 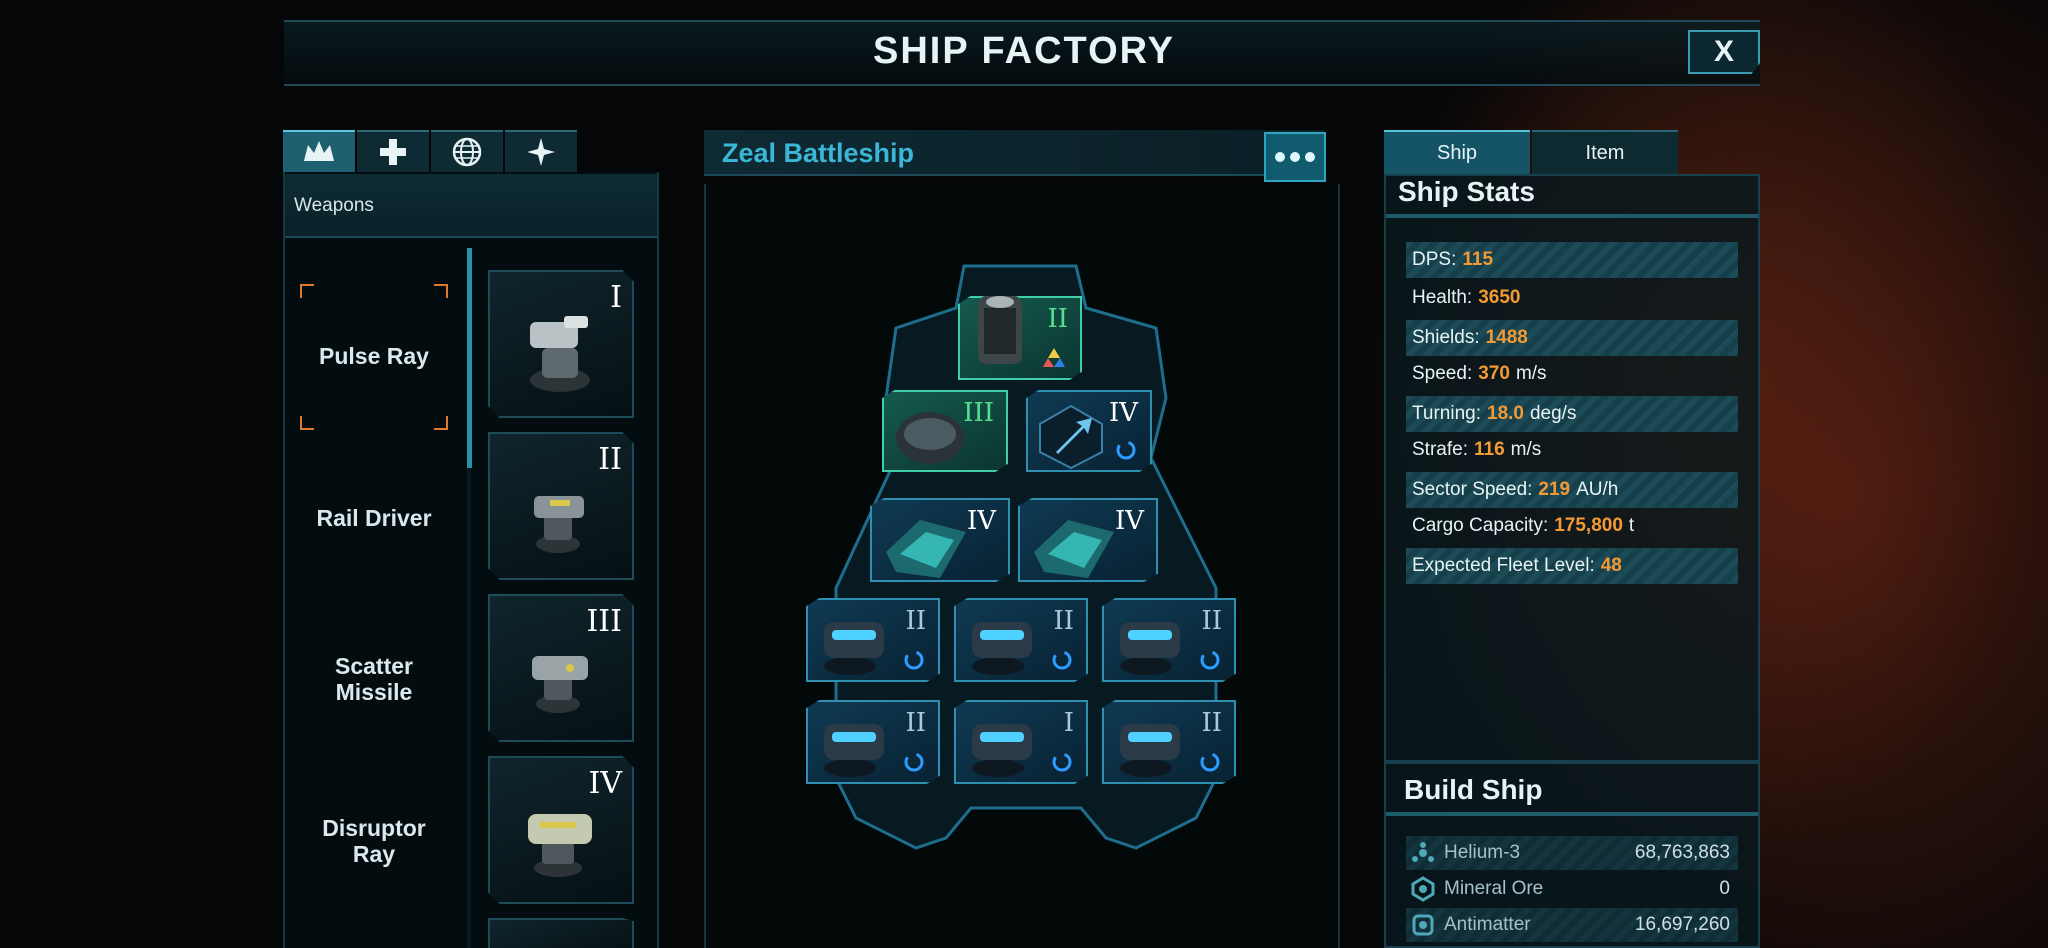 What do you see at coordinates (1295, 157) in the screenshot?
I see `more-options-button` at bounding box center [1295, 157].